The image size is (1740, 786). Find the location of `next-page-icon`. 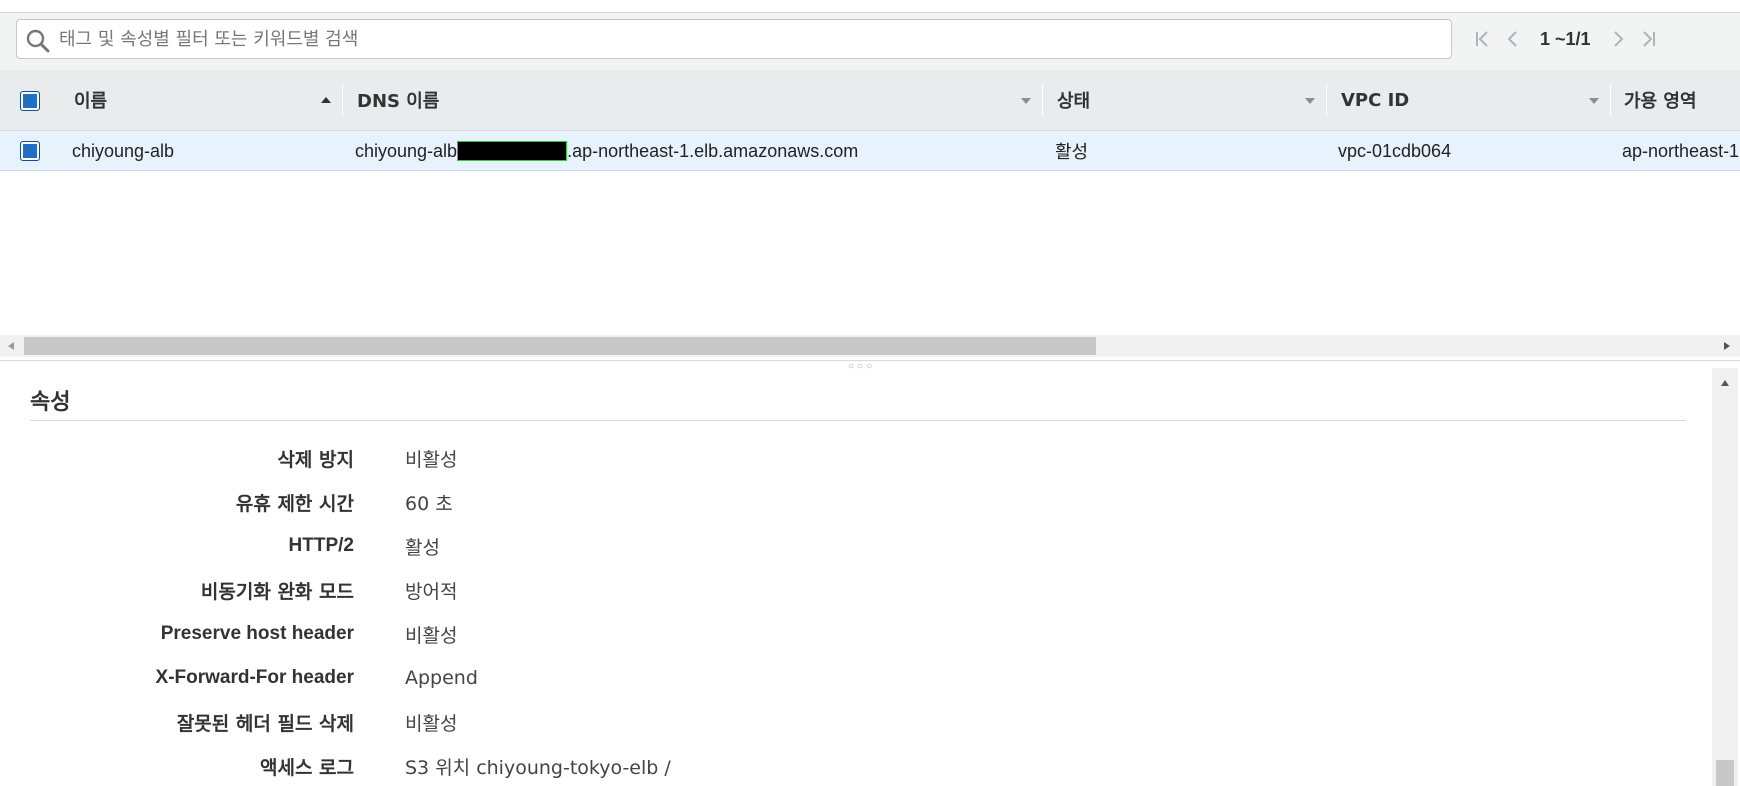

next-page-icon is located at coordinates (1618, 39).